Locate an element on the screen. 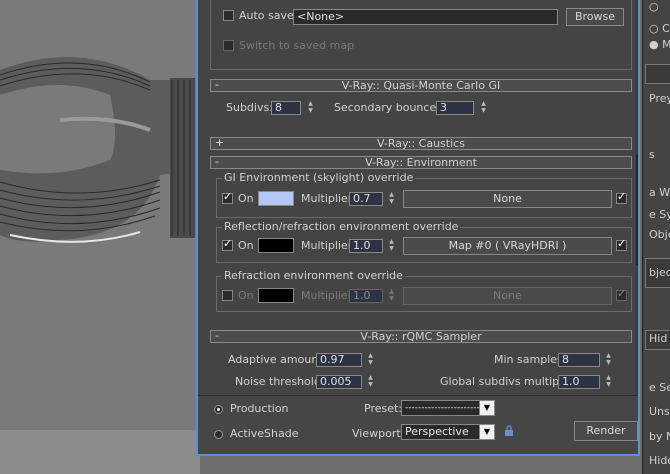 This screenshot has height=474, width=670. autosave-label: Auto save: is located at coordinates (268, 15).